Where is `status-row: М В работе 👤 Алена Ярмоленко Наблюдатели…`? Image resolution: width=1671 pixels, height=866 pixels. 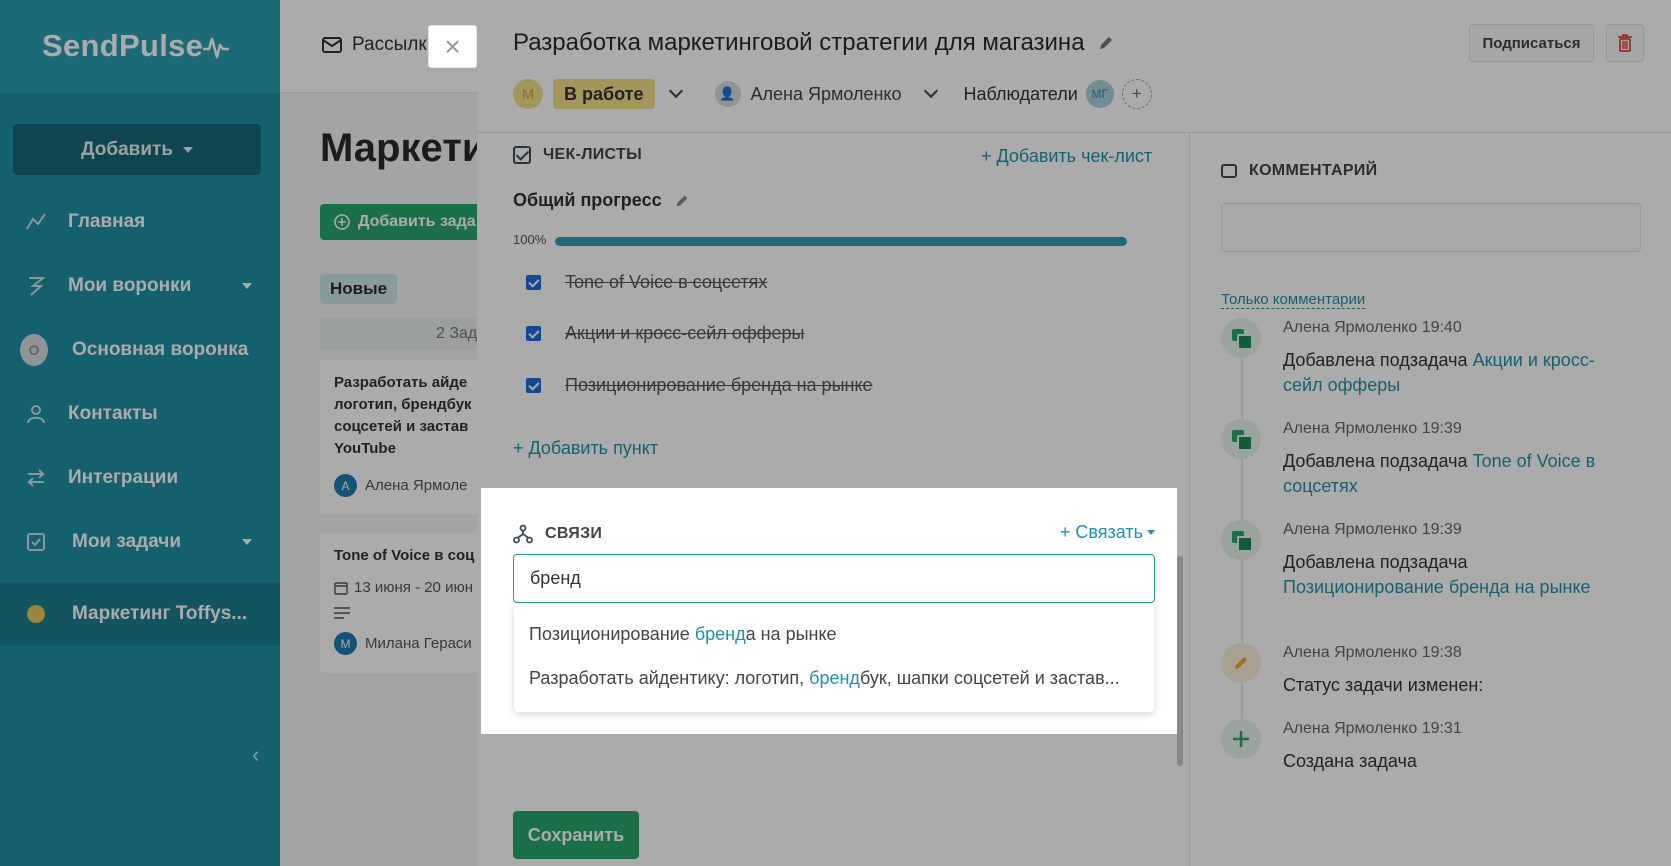 status-row: М В работе 👤 Алена Ярмоленко Наблюдатели… is located at coordinates (832, 94).